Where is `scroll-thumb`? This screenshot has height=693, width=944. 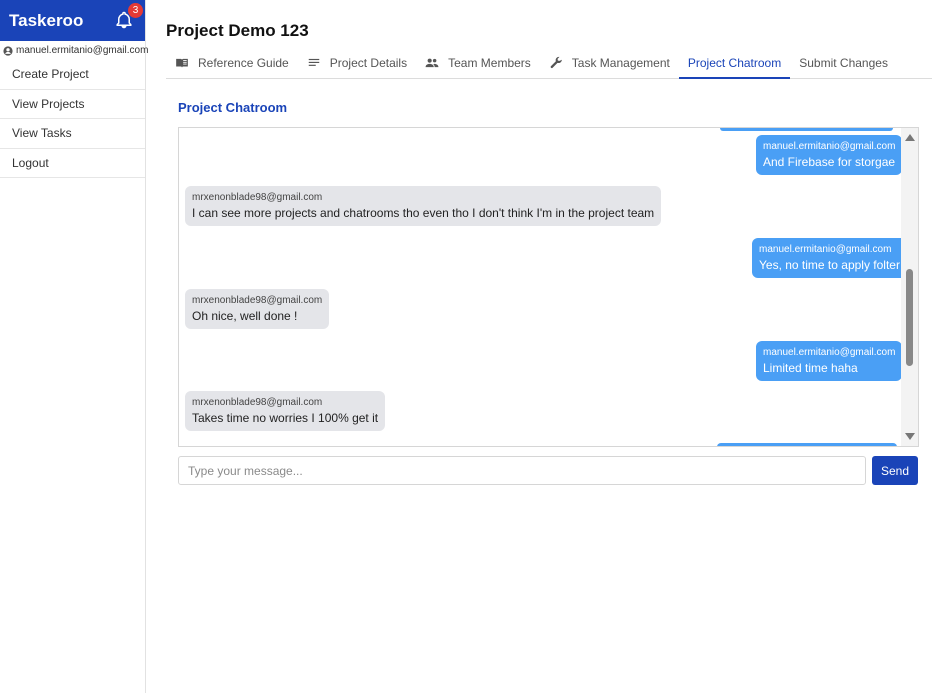
scroll-thumb is located at coordinates (909, 317).